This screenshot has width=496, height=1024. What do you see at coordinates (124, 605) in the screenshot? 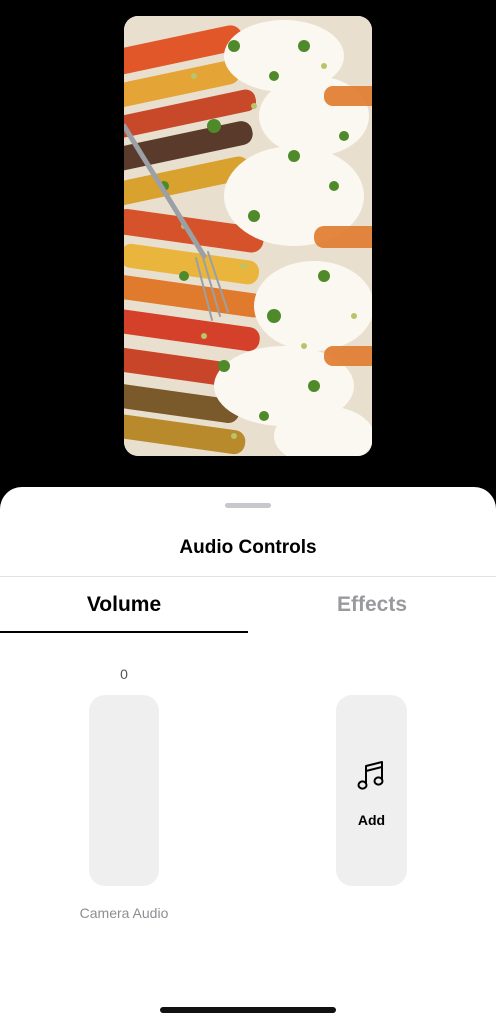
I see `tab-volume: Volume` at bounding box center [124, 605].